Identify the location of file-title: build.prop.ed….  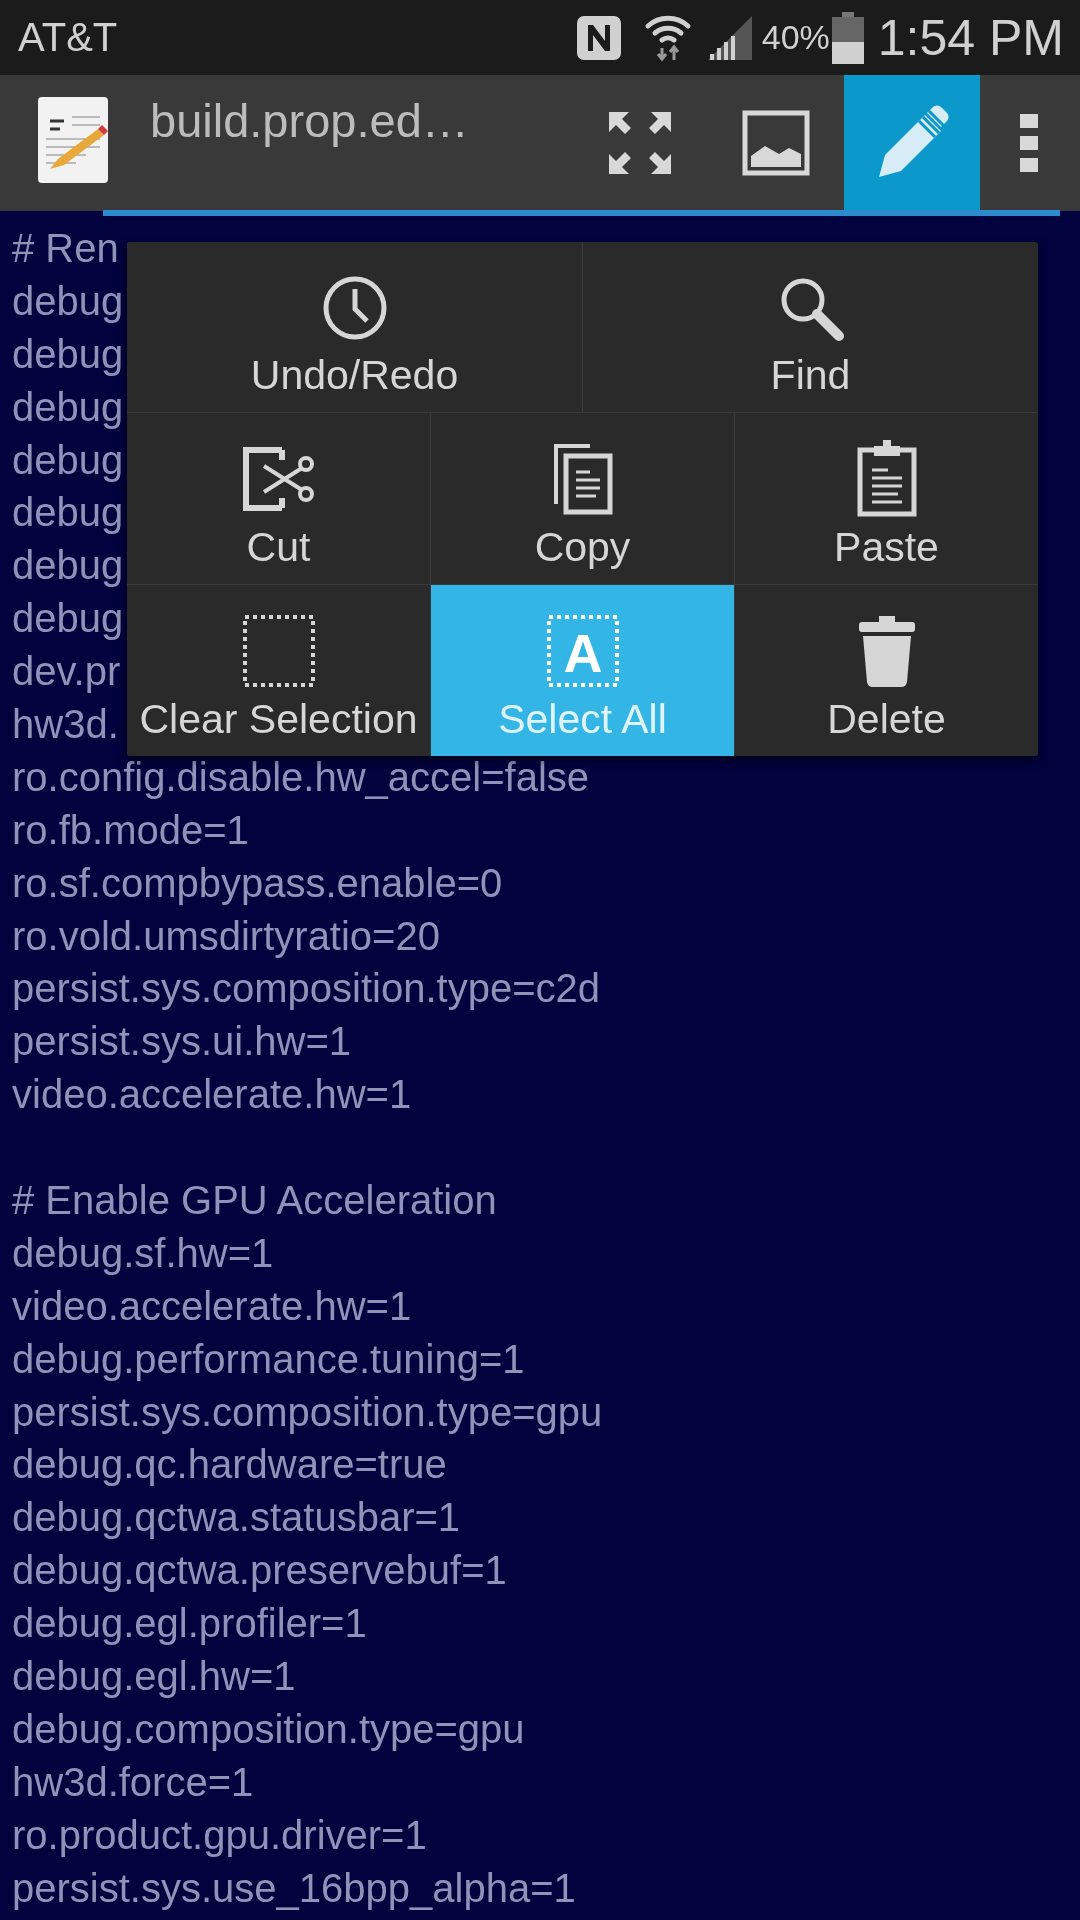
(310, 120).